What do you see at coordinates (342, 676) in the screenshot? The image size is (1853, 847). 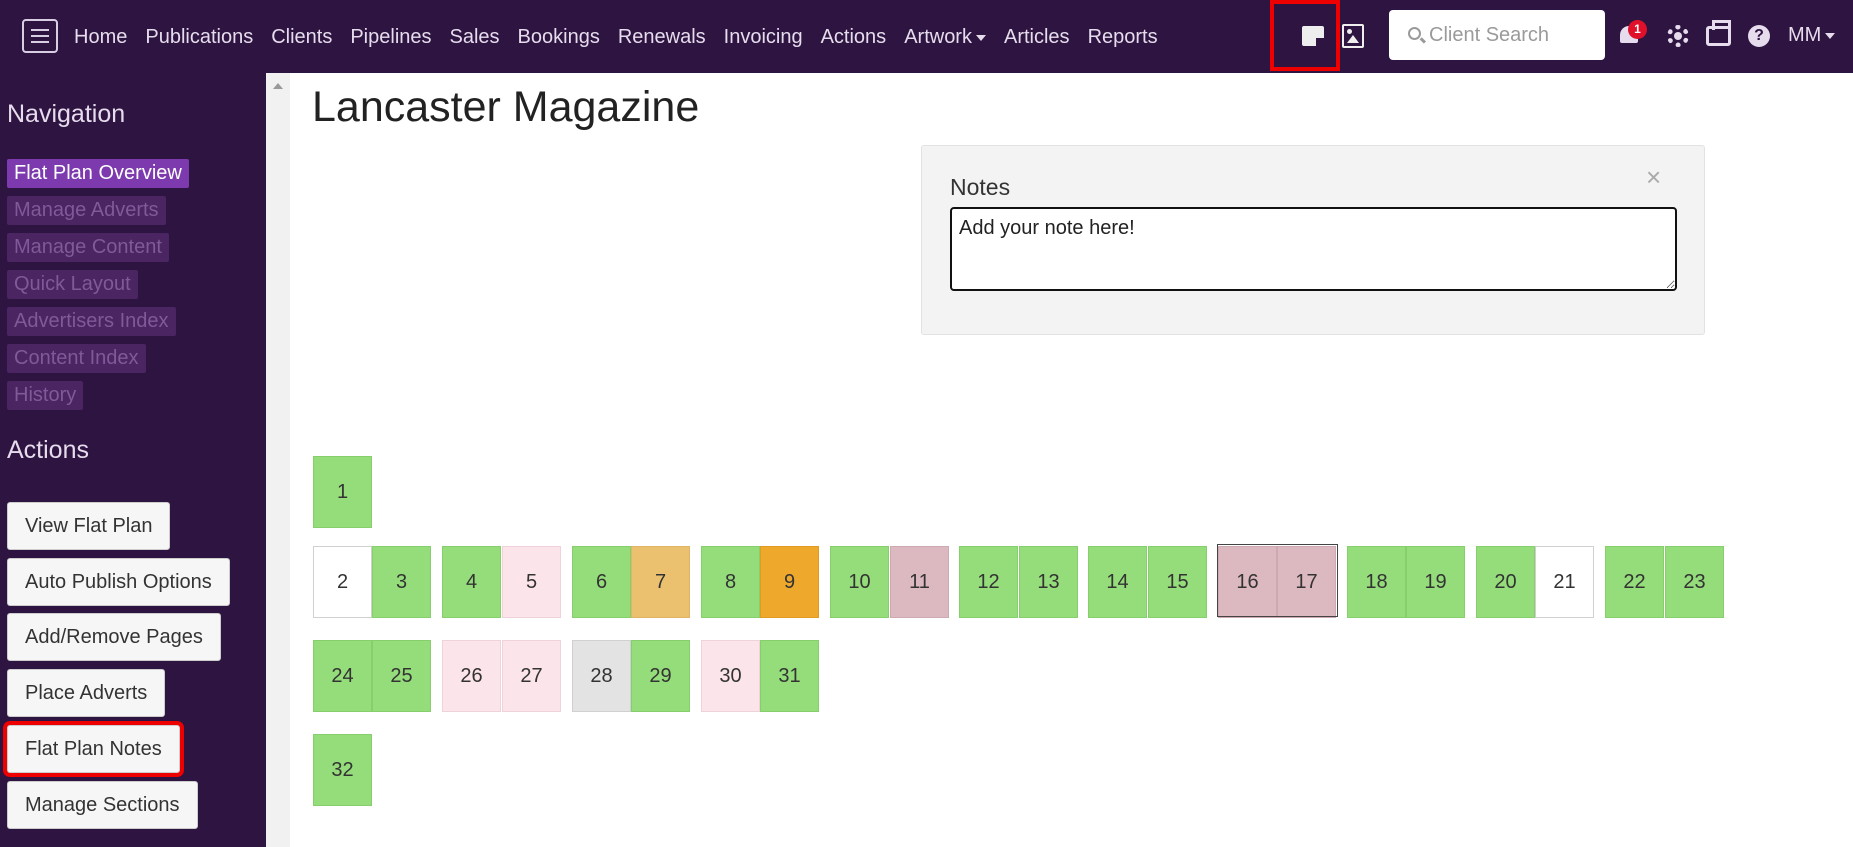 I see `flat-plan-page: 24` at bounding box center [342, 676].